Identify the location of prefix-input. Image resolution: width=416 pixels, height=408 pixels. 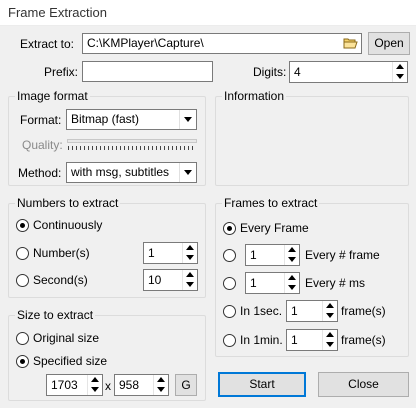
(147, 71).